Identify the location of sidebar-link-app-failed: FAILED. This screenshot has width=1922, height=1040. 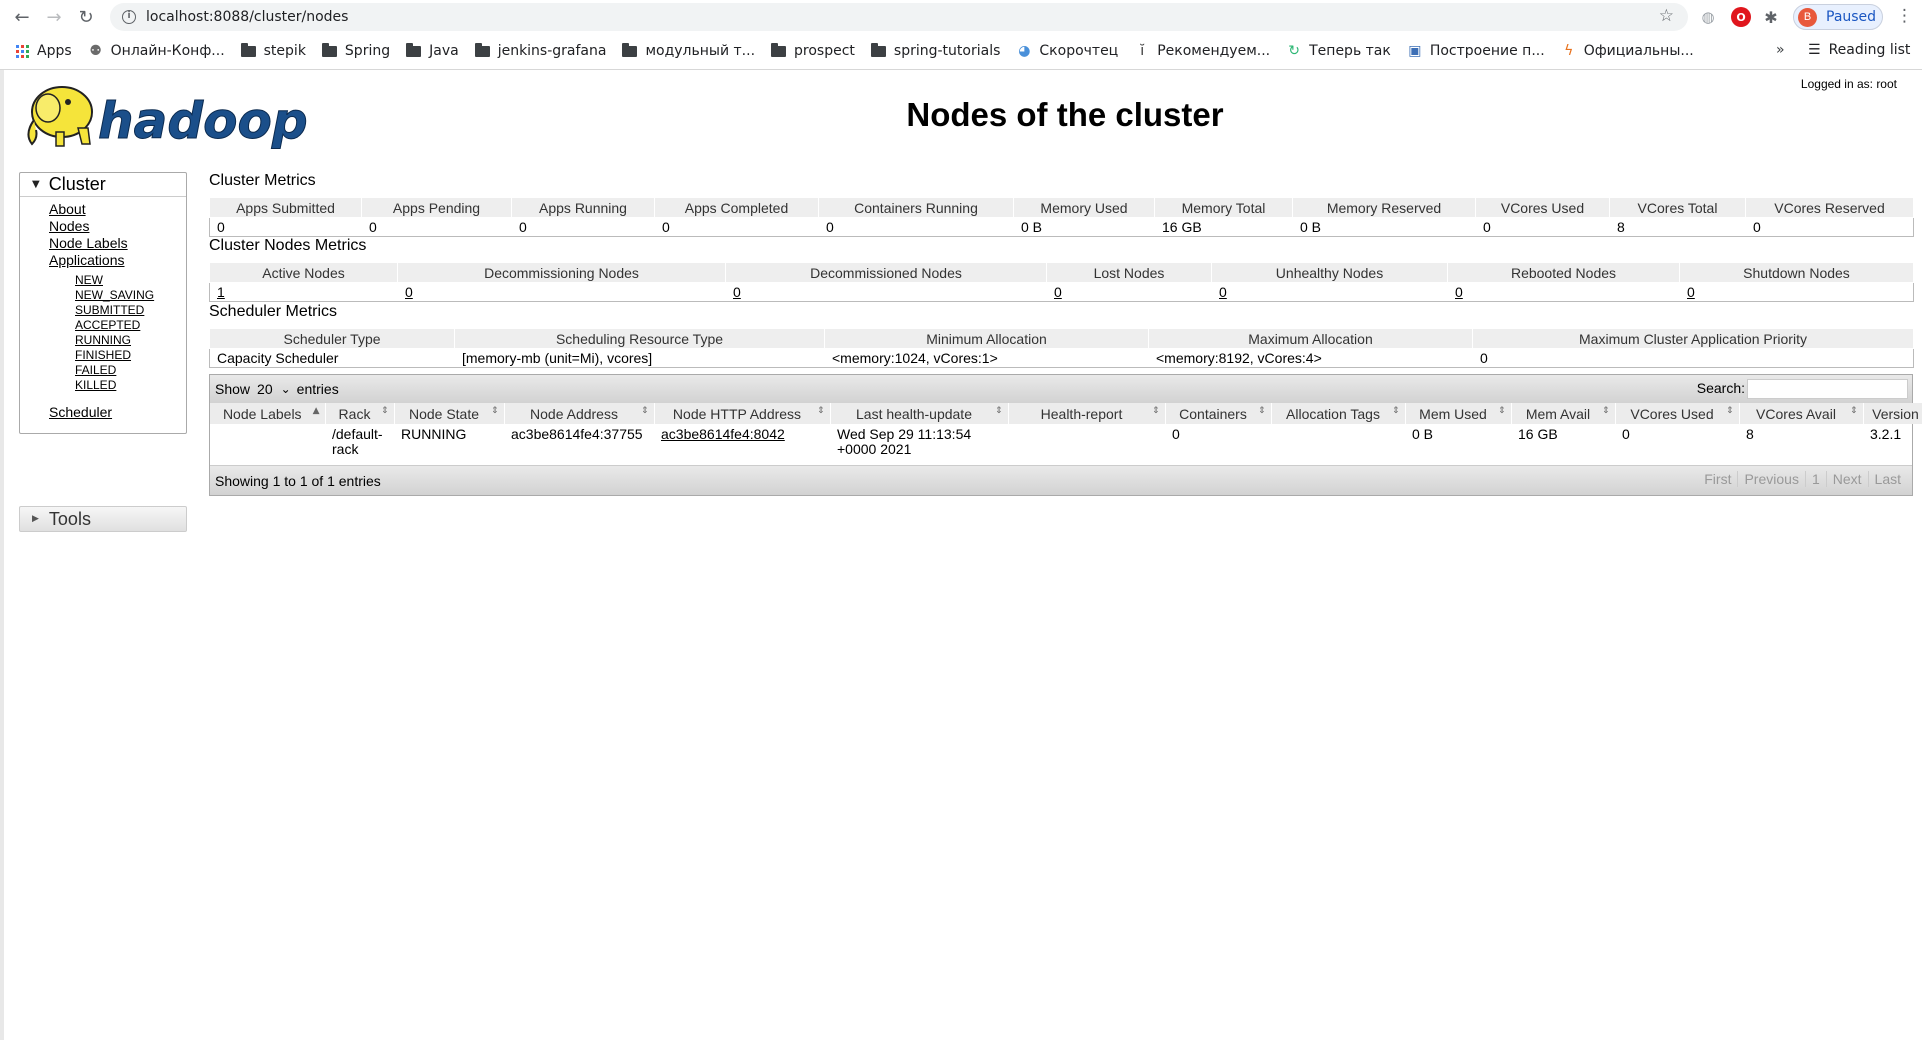
(130, 370).